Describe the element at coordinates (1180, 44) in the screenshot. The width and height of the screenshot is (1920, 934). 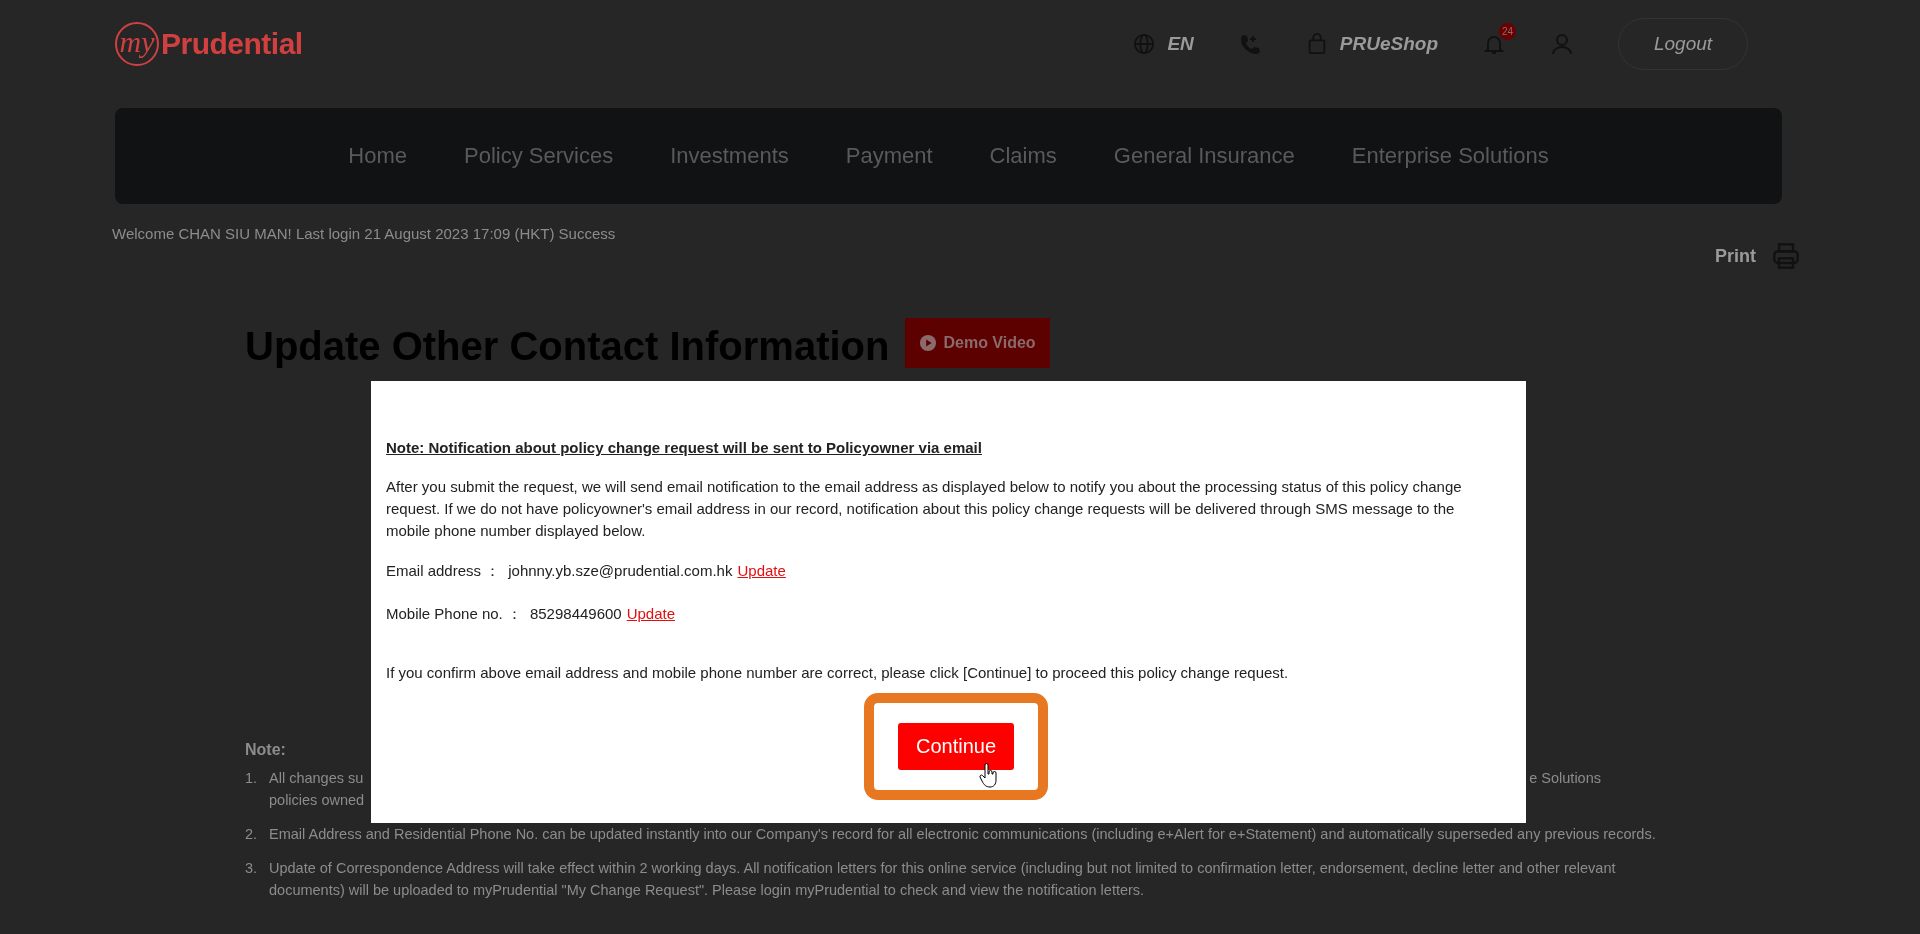
I see `language-link: EN` at that location.